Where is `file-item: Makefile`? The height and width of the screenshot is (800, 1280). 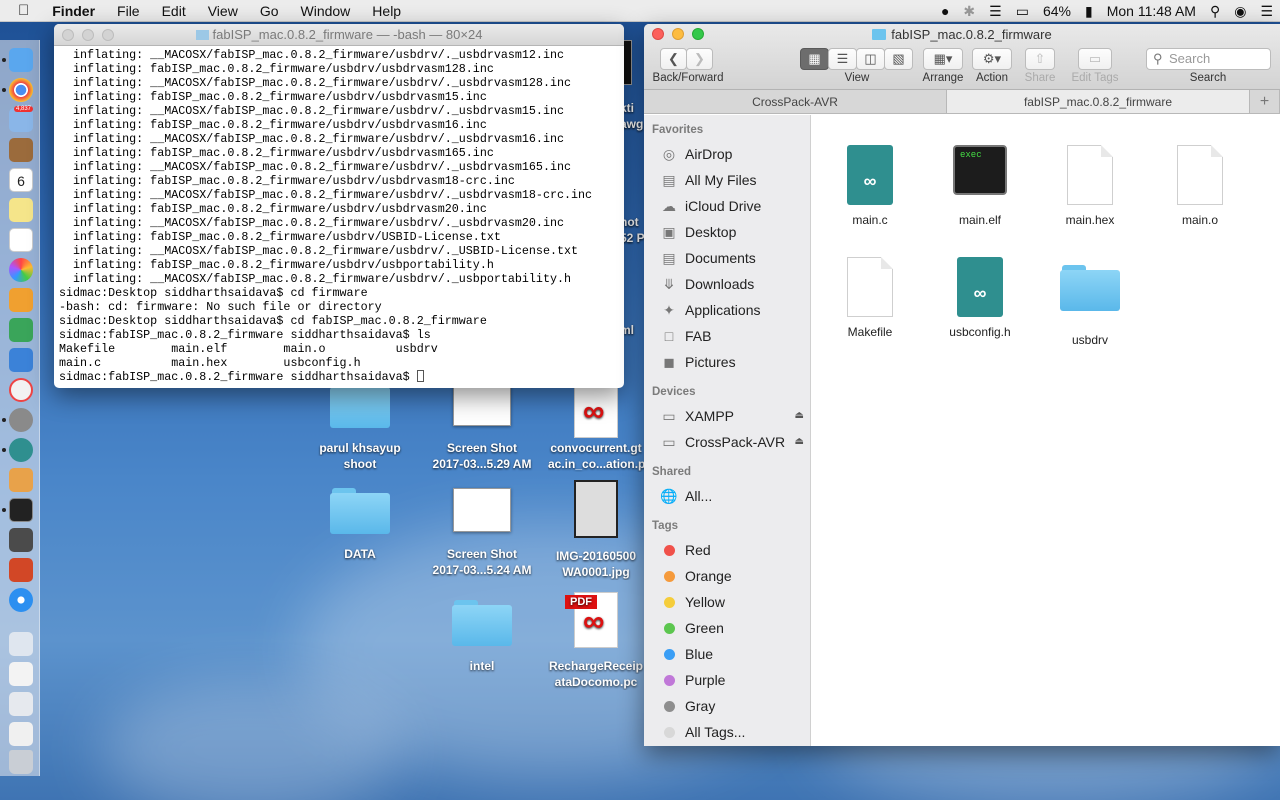
file-item: Makefile is located at coordinates (870, 298).